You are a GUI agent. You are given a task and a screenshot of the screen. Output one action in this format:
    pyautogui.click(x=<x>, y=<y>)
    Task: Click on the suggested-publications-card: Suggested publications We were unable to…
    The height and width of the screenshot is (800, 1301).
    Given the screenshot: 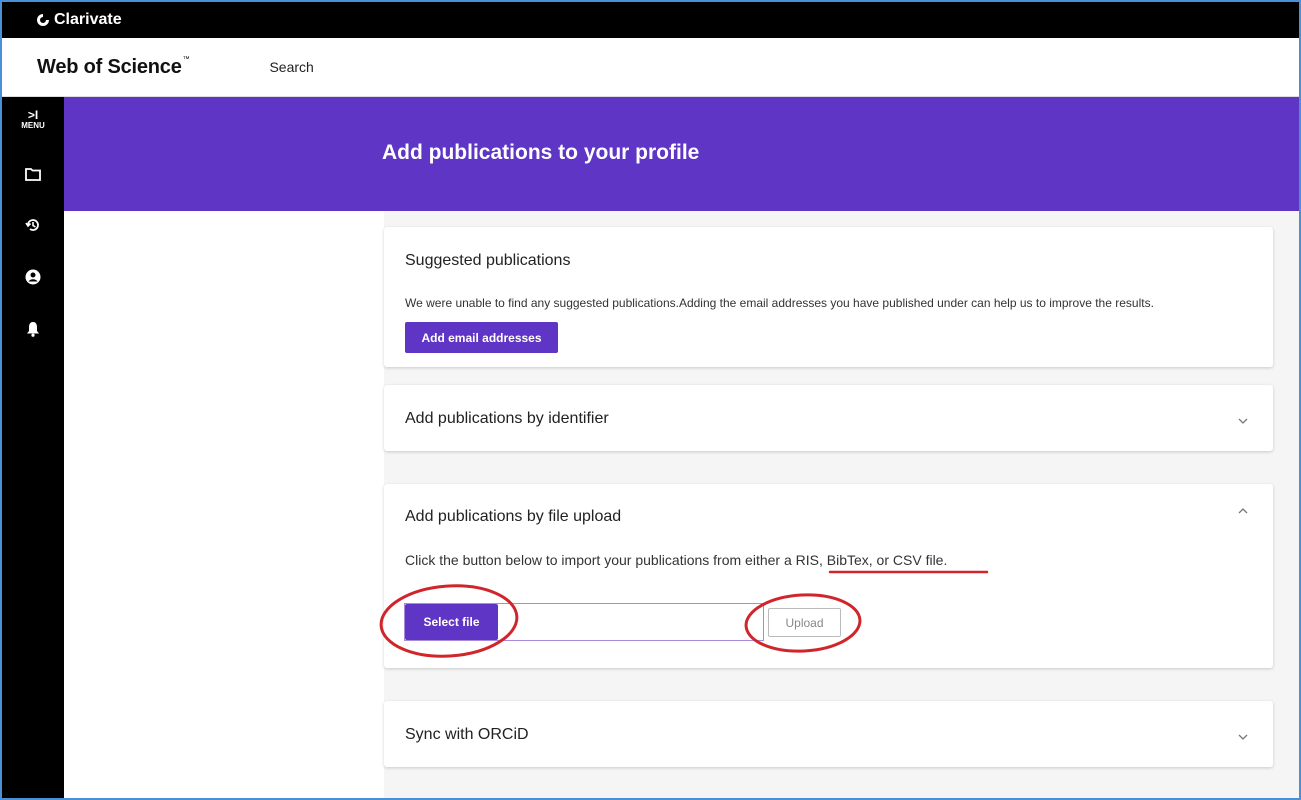 What is the action you would take?
    pyautogui.click(x=828, y=297)
    